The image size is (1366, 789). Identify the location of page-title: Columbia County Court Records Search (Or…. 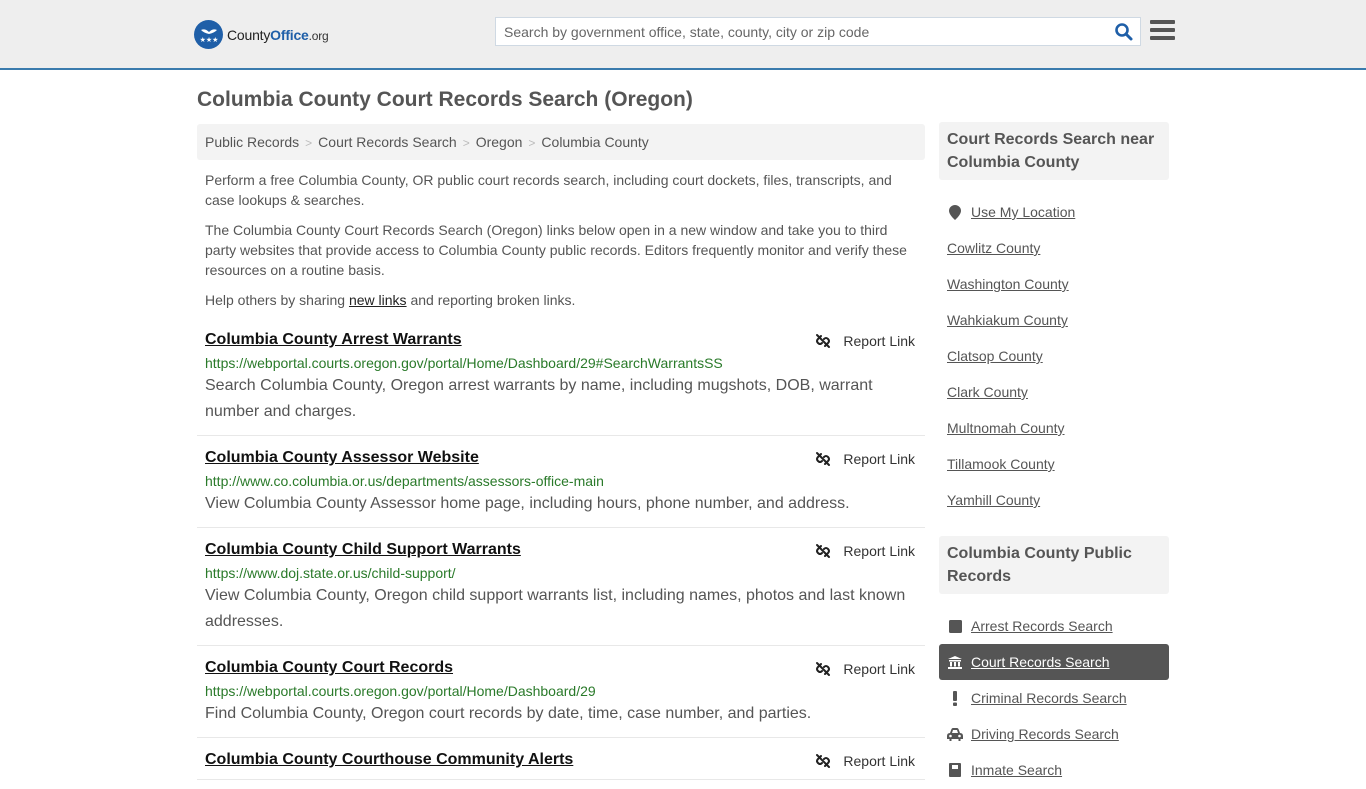
(445, 99).